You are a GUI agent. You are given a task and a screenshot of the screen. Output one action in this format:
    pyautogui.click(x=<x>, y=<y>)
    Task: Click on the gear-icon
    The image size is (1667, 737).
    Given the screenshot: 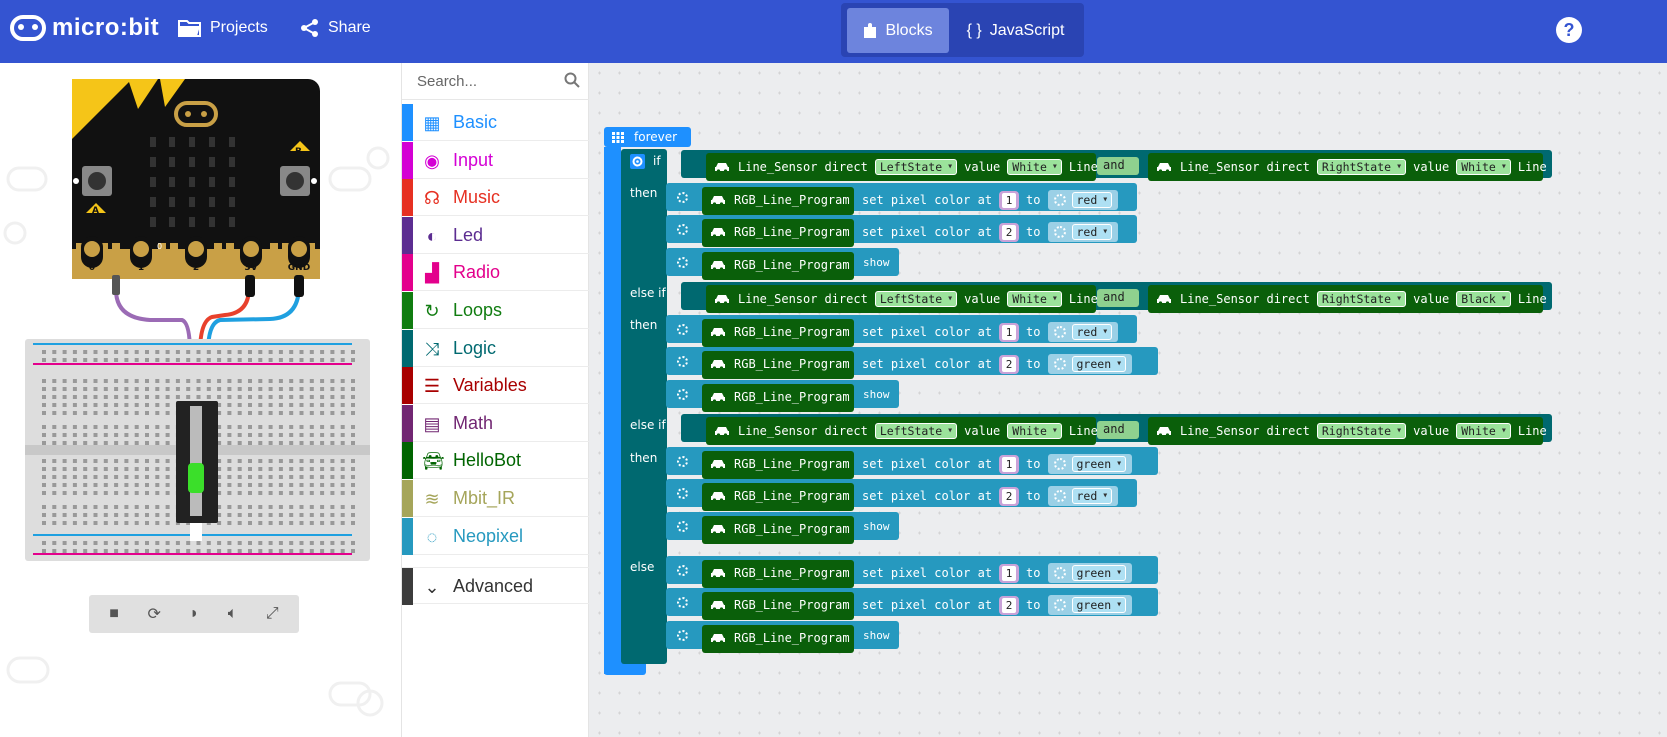 What is the action you would take?
    pyautogui.click(x=637, y=161)
    